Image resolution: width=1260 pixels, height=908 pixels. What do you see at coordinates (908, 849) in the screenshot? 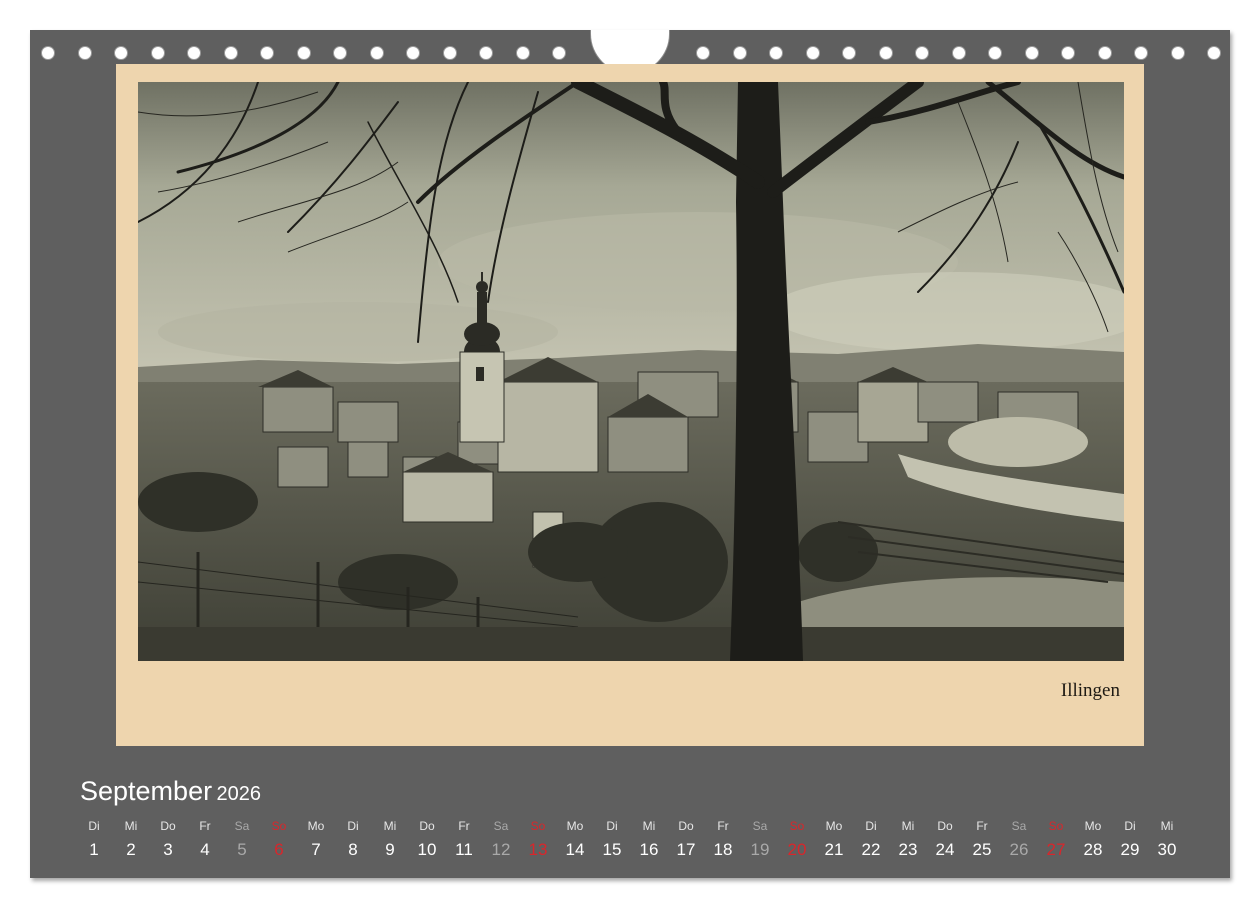
I see `day-number: 23` at bounding box center [908, 849].